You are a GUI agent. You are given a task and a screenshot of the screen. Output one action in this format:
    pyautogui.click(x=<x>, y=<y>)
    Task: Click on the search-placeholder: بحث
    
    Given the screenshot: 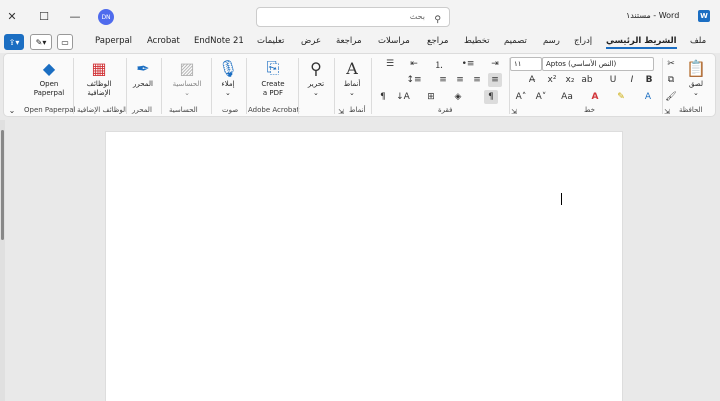 What is the action you would take?
    pyautogui.click(x=417, y=16)
    